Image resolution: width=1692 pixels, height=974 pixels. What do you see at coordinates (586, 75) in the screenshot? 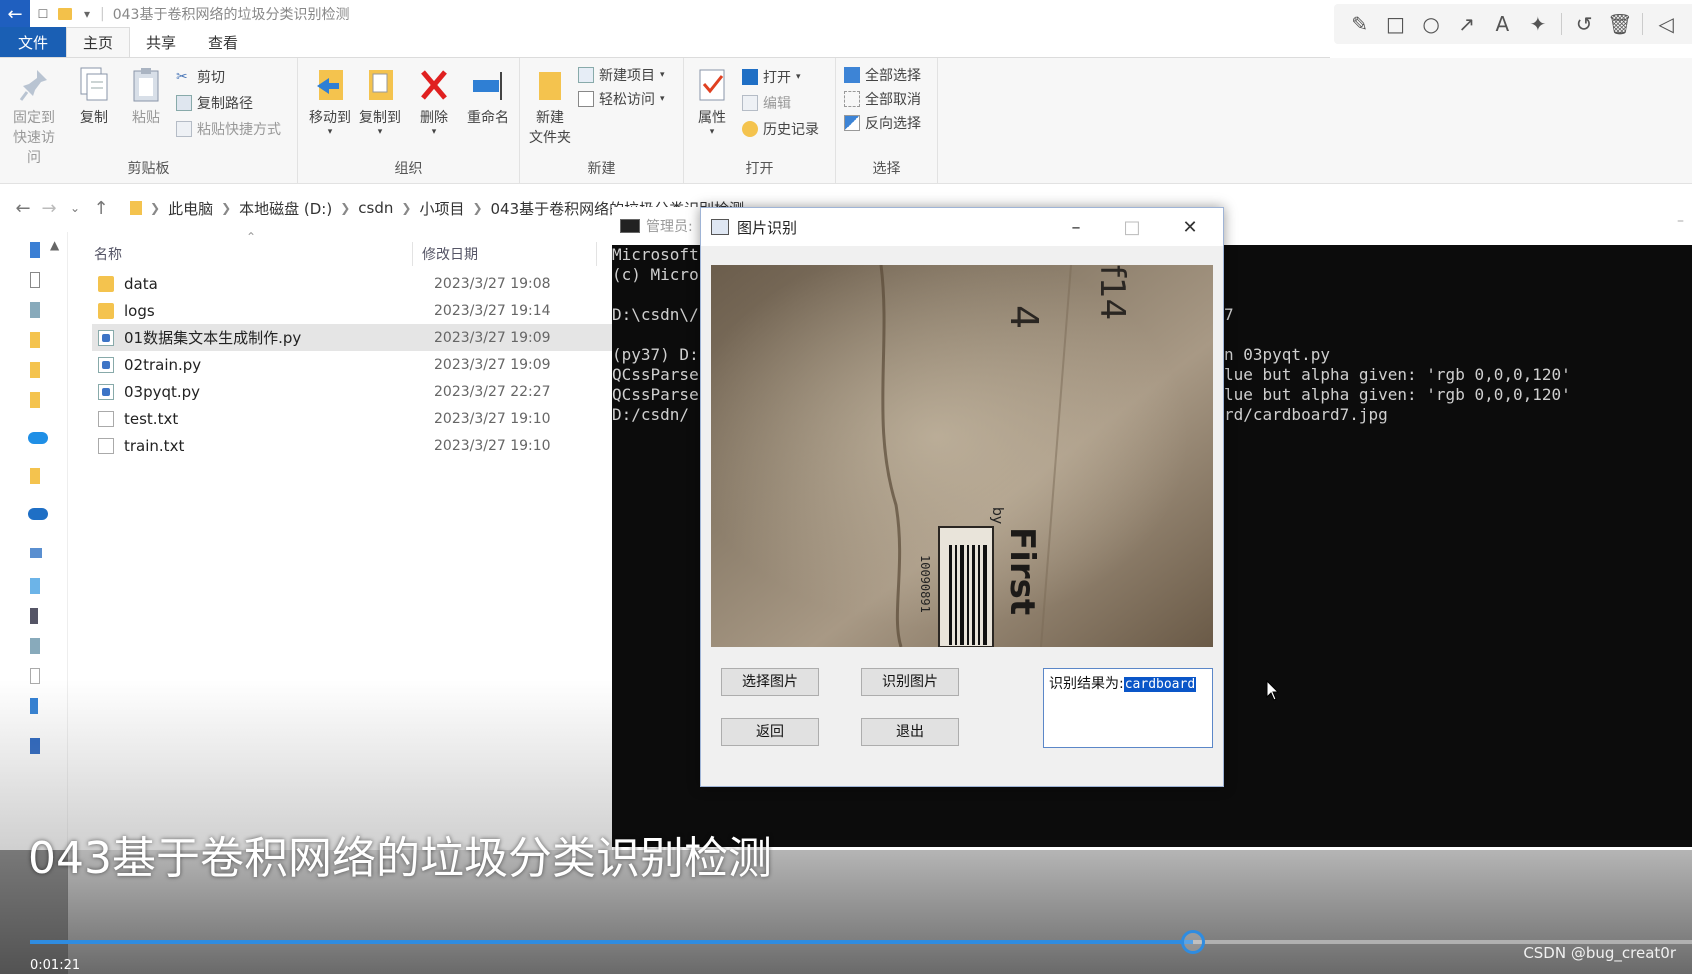
I see `new-item-icon` at bounding box center [586, 75].